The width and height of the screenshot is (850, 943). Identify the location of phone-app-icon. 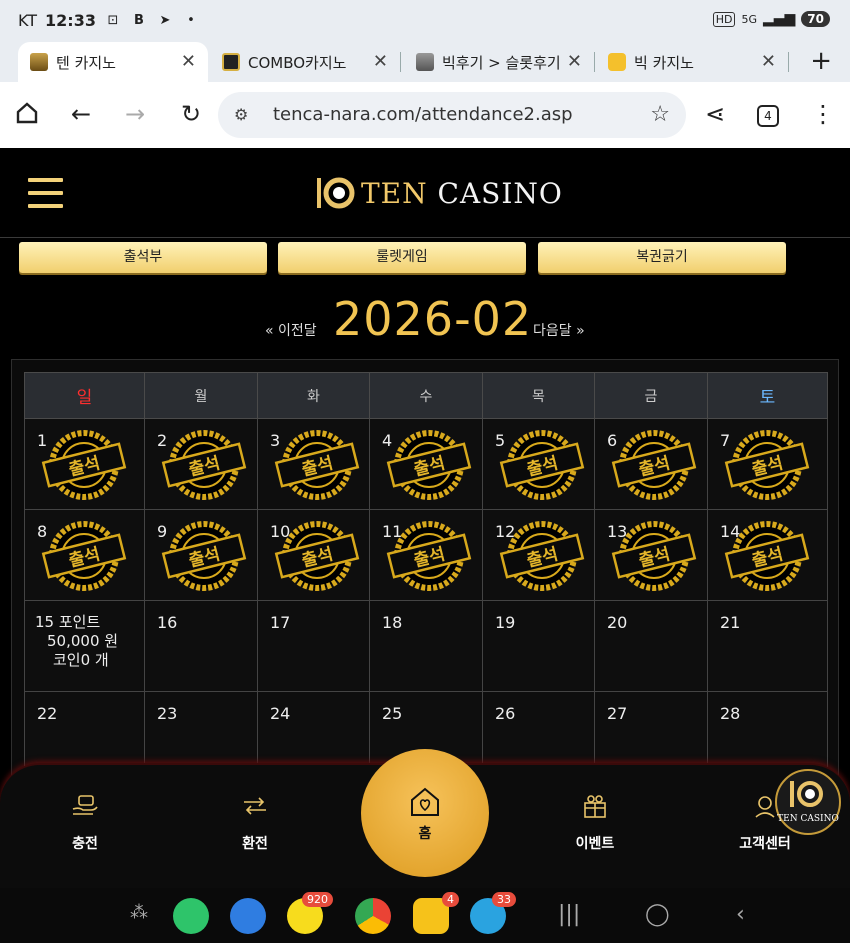
(191, 916).